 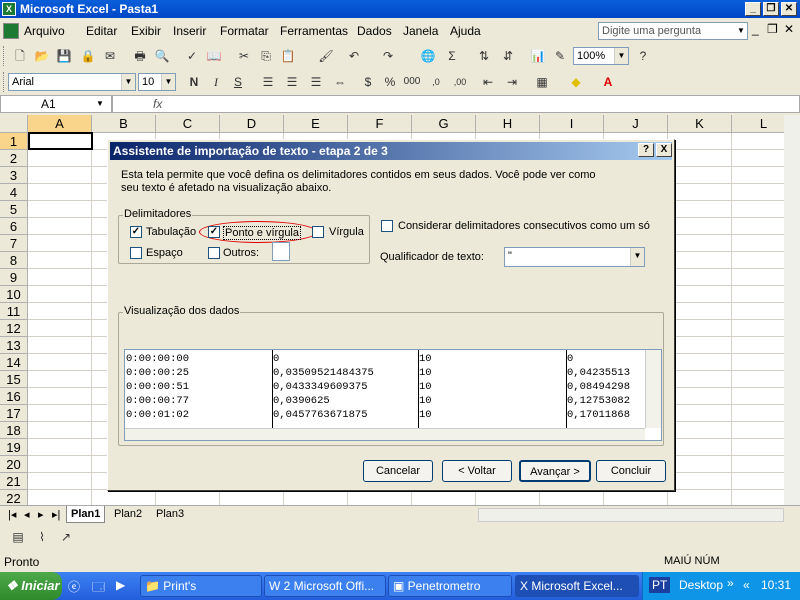 I want to click on align-left-icon: ☰, so click(x=268, y=82).